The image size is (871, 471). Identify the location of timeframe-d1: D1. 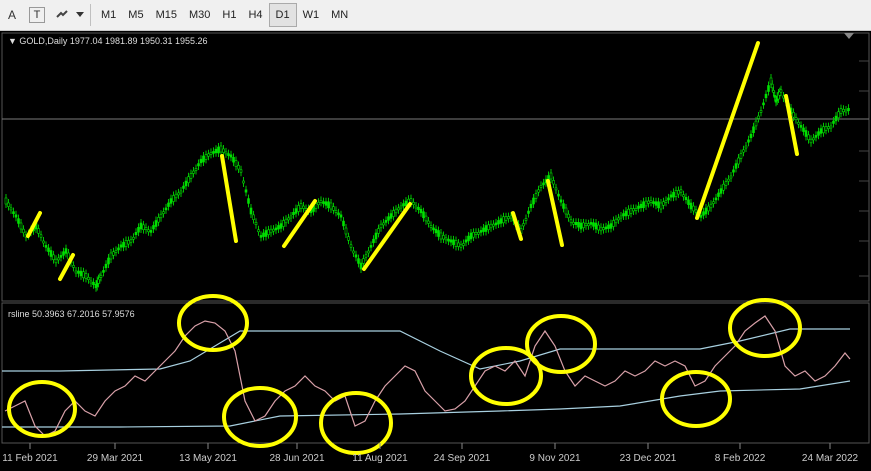
(282, 15).